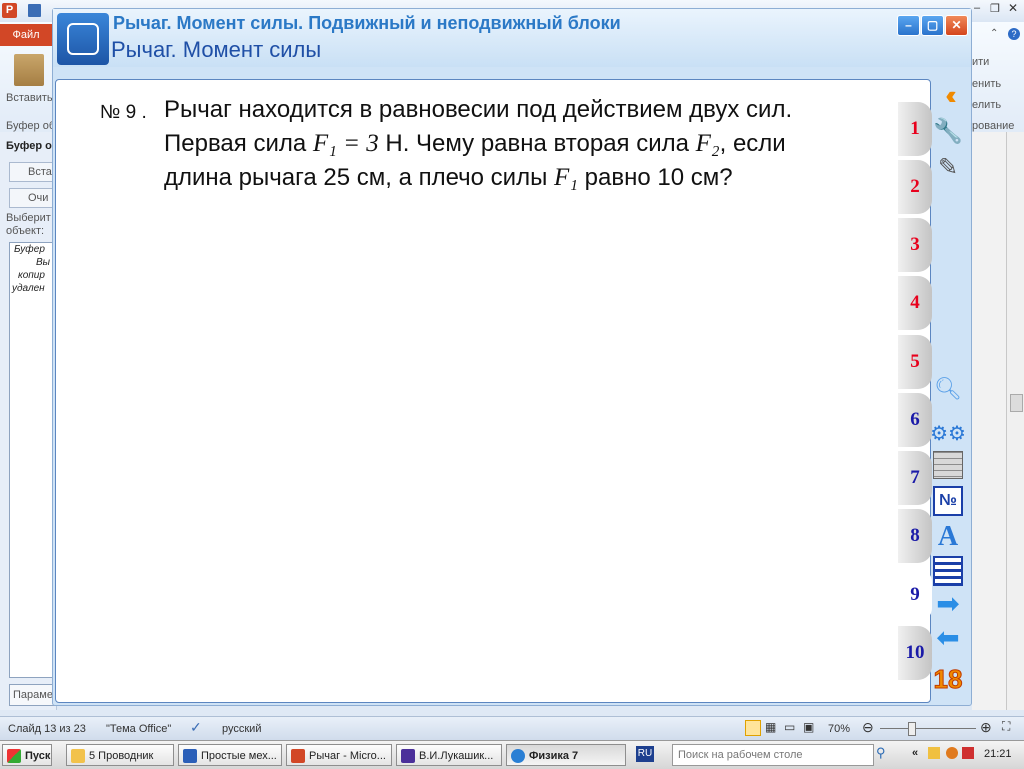  Describe the element at coordinates (196, 727) in the screenshot. I see `spellcheck-icon: ✓` at that location.